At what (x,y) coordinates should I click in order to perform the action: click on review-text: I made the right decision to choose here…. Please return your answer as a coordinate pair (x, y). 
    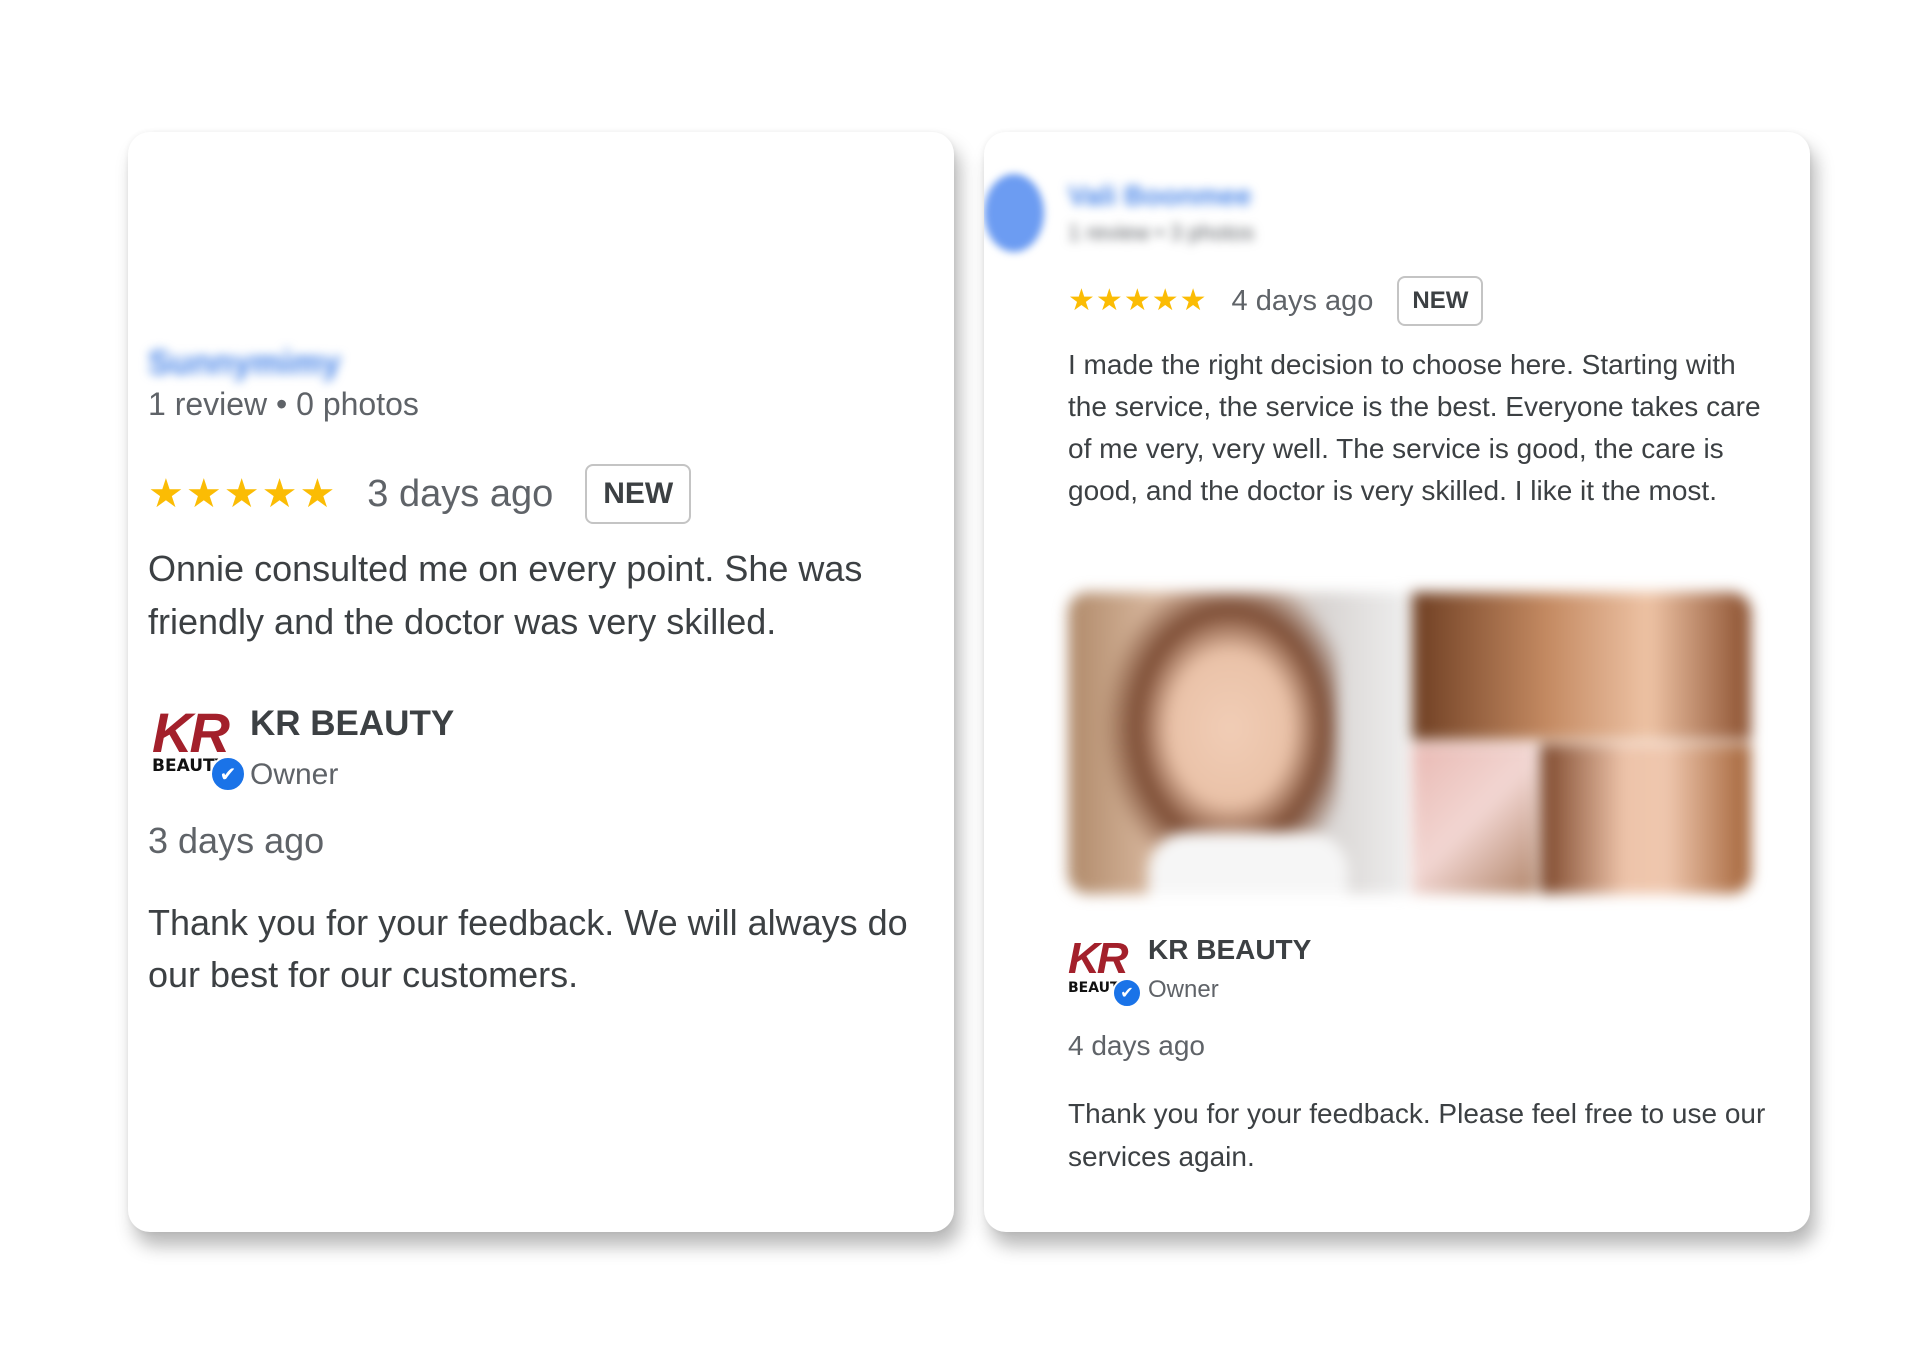
    Looking at the image, I should click on (1414, 427).